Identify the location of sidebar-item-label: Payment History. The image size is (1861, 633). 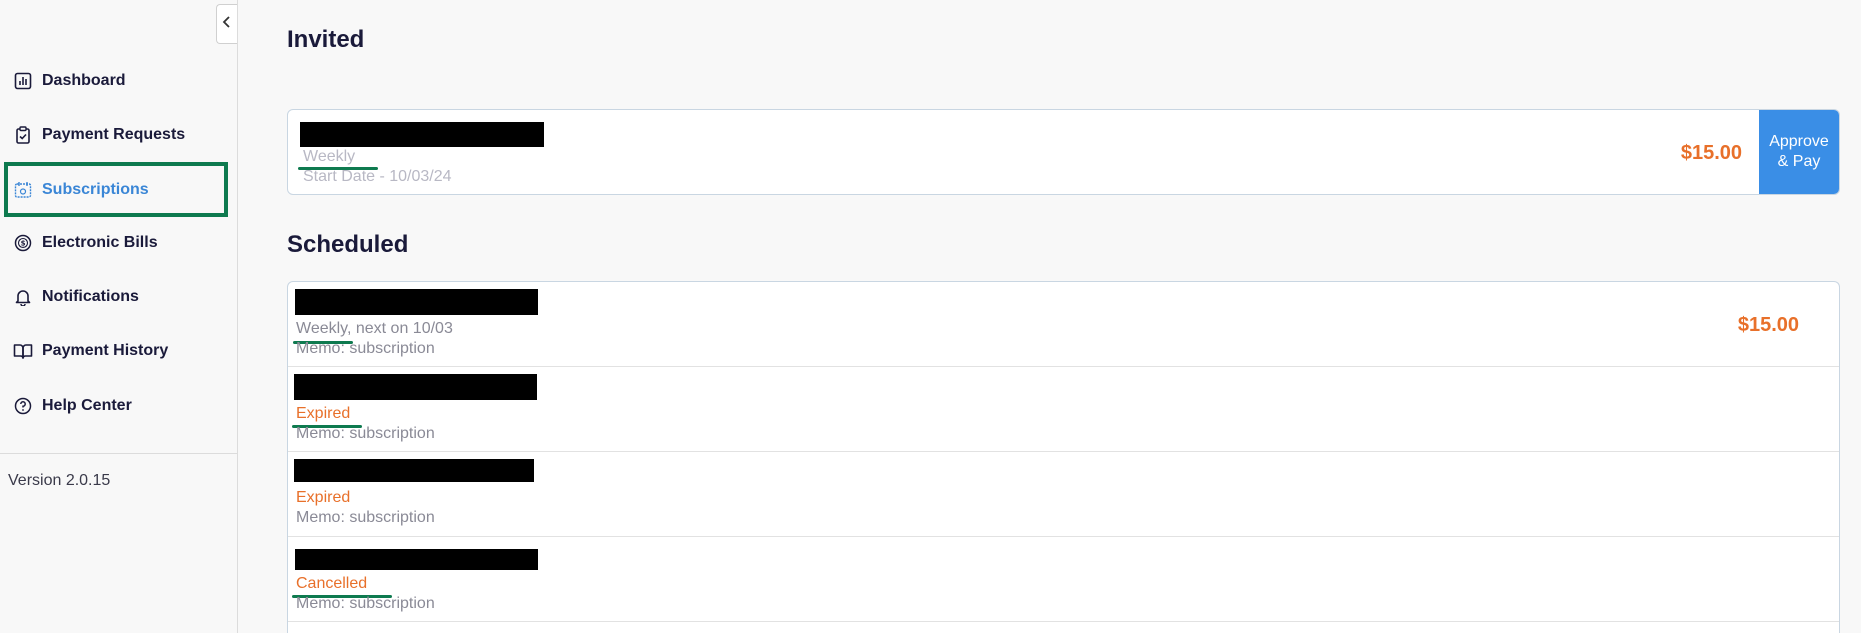
(105, 350).